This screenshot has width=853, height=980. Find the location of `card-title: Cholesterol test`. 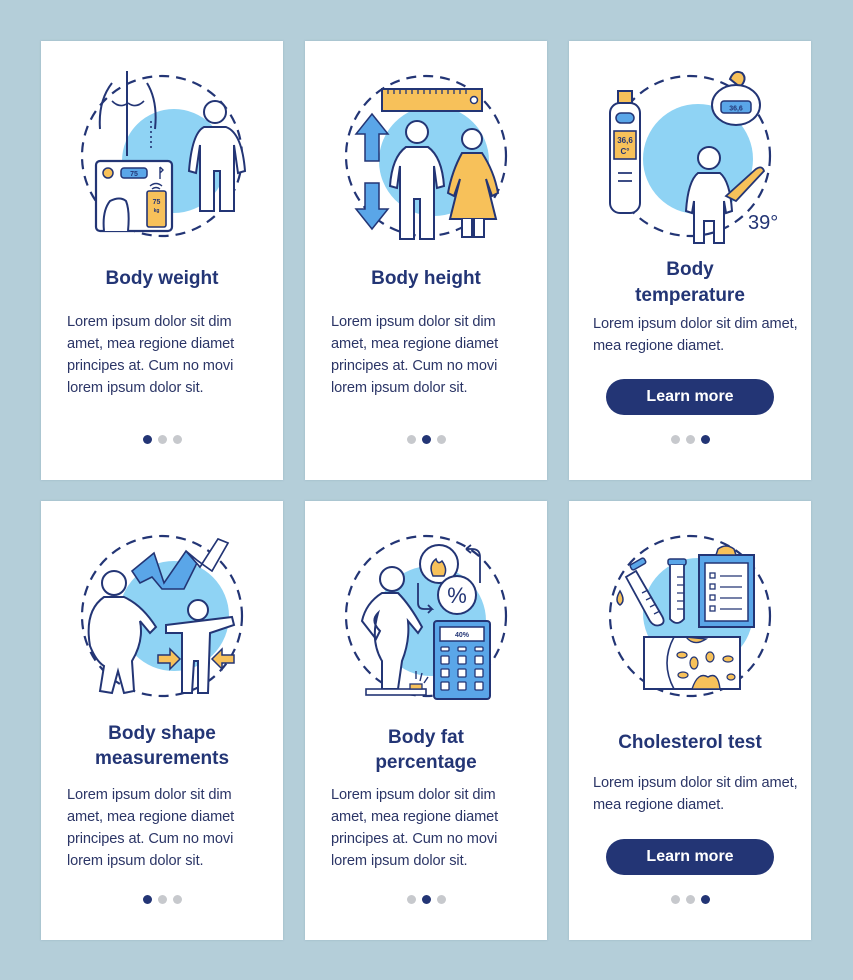

card-title: Cholesterol test is located at coordinates (690, 742).